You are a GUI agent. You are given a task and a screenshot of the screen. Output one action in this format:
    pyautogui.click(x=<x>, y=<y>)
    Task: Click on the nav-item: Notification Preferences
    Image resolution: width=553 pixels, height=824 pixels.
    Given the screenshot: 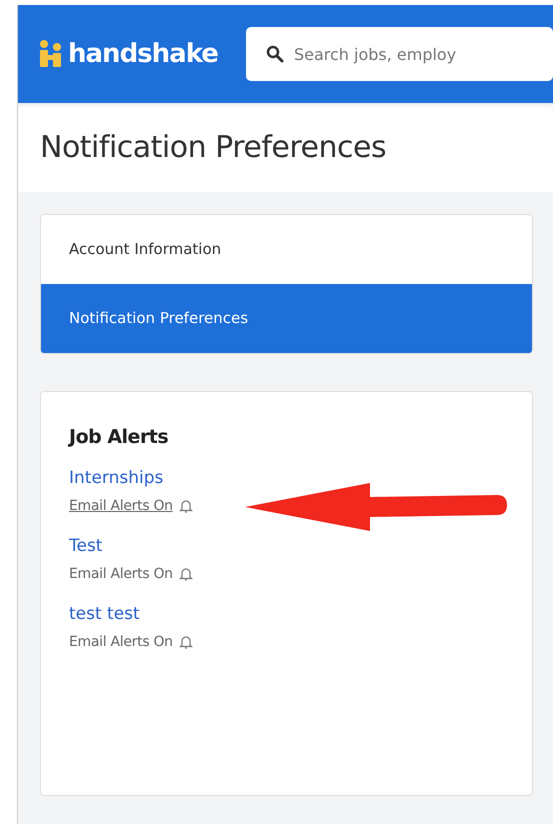 What is the action you would take?
    pyautogui.click(x=286, y=318)
    